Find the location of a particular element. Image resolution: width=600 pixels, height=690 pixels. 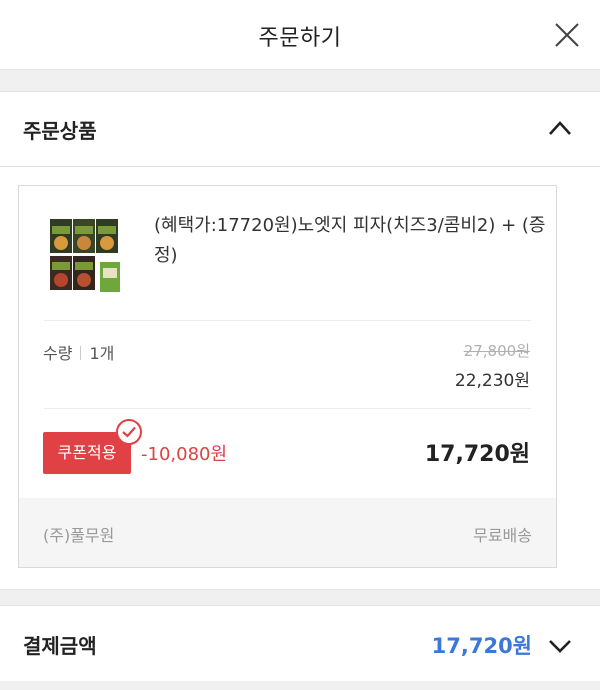

separator is located at coordinates (81, 353).